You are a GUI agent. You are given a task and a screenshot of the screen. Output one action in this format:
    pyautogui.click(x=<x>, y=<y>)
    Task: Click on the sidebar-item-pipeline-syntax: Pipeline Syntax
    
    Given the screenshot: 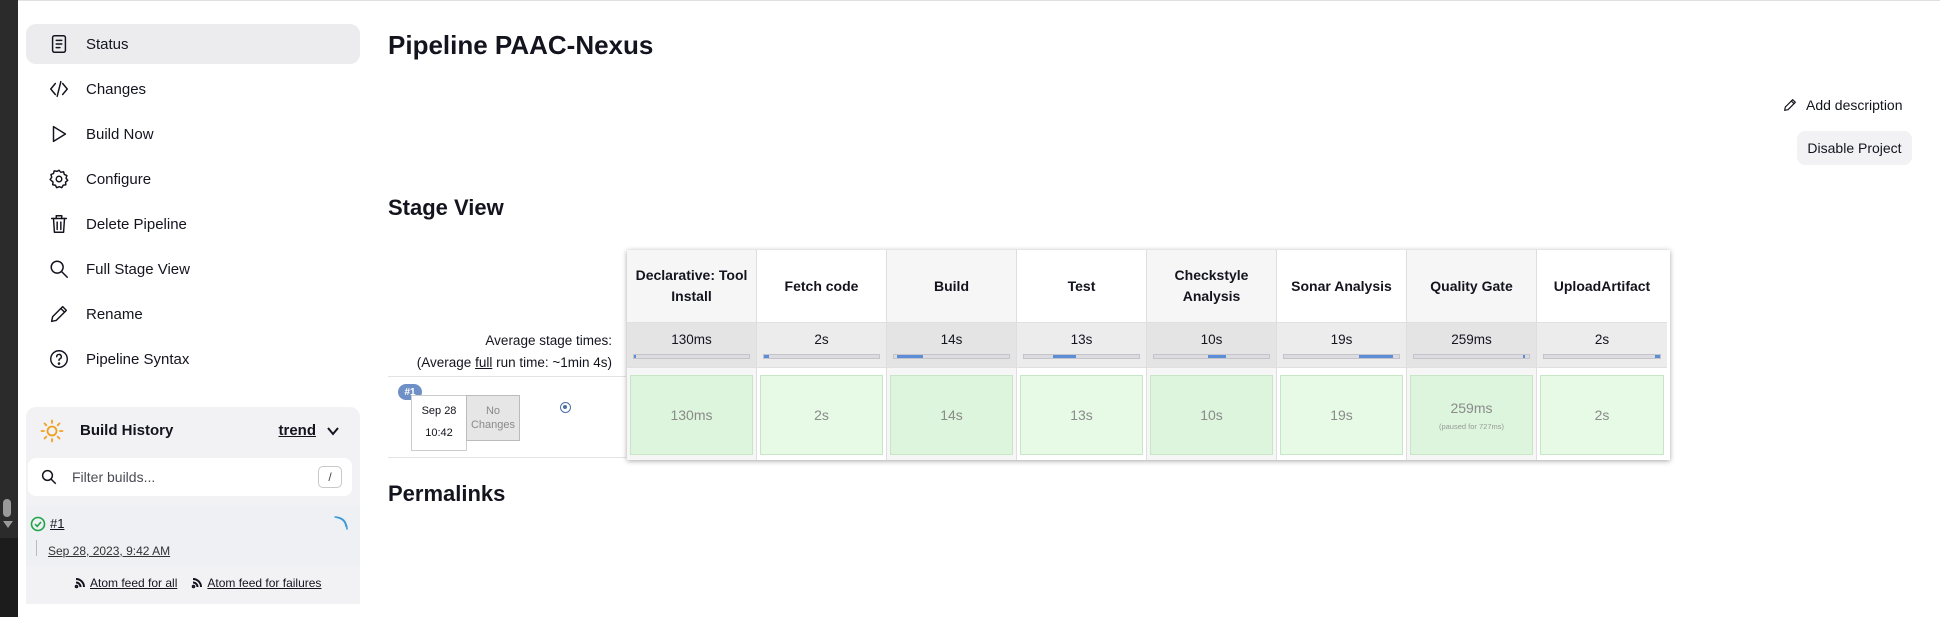 What is the action you would take?
    pyautogui.click(x=193, y=359)
    